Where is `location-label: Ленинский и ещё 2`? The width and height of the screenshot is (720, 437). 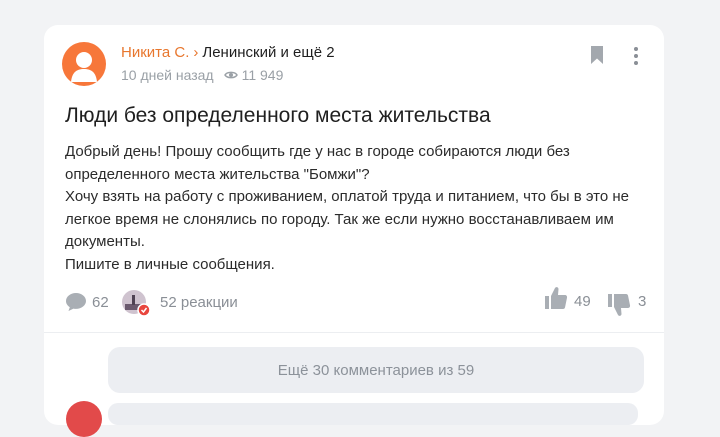
location-label: Ленинский и ещё 2 is located at coordinates (268, 52).